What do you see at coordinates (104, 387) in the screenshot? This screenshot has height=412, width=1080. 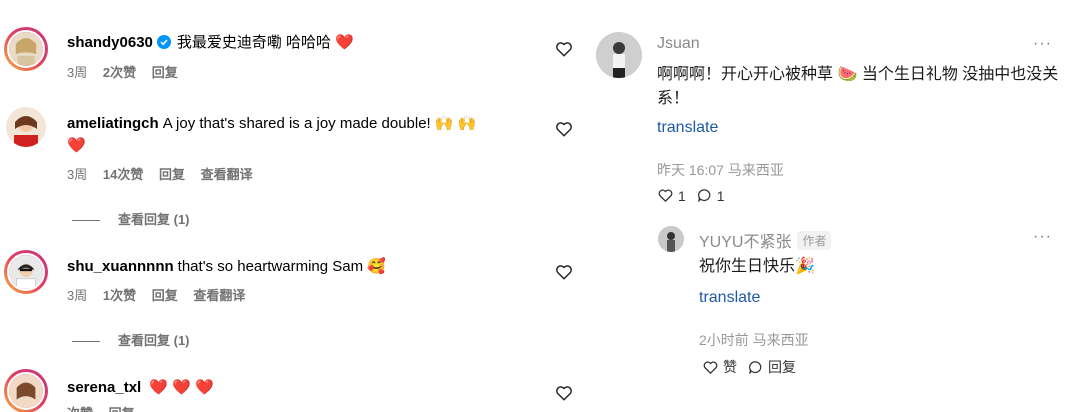 I see `username: serena_txl` at bounding box center [104, 387].